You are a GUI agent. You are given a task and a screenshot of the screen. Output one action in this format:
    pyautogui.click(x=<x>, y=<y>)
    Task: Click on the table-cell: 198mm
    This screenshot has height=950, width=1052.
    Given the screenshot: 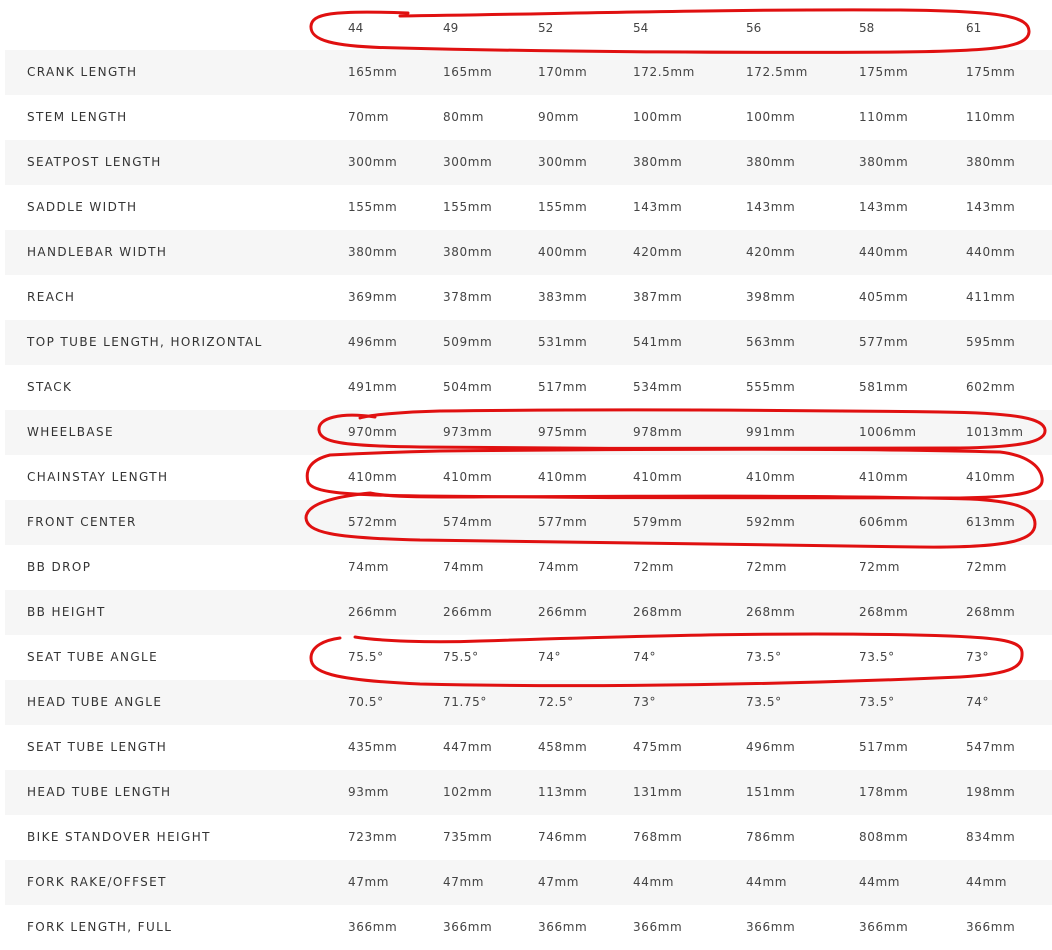 What is the action you would take?
    pyautogui.click(x=991, y=792)
    